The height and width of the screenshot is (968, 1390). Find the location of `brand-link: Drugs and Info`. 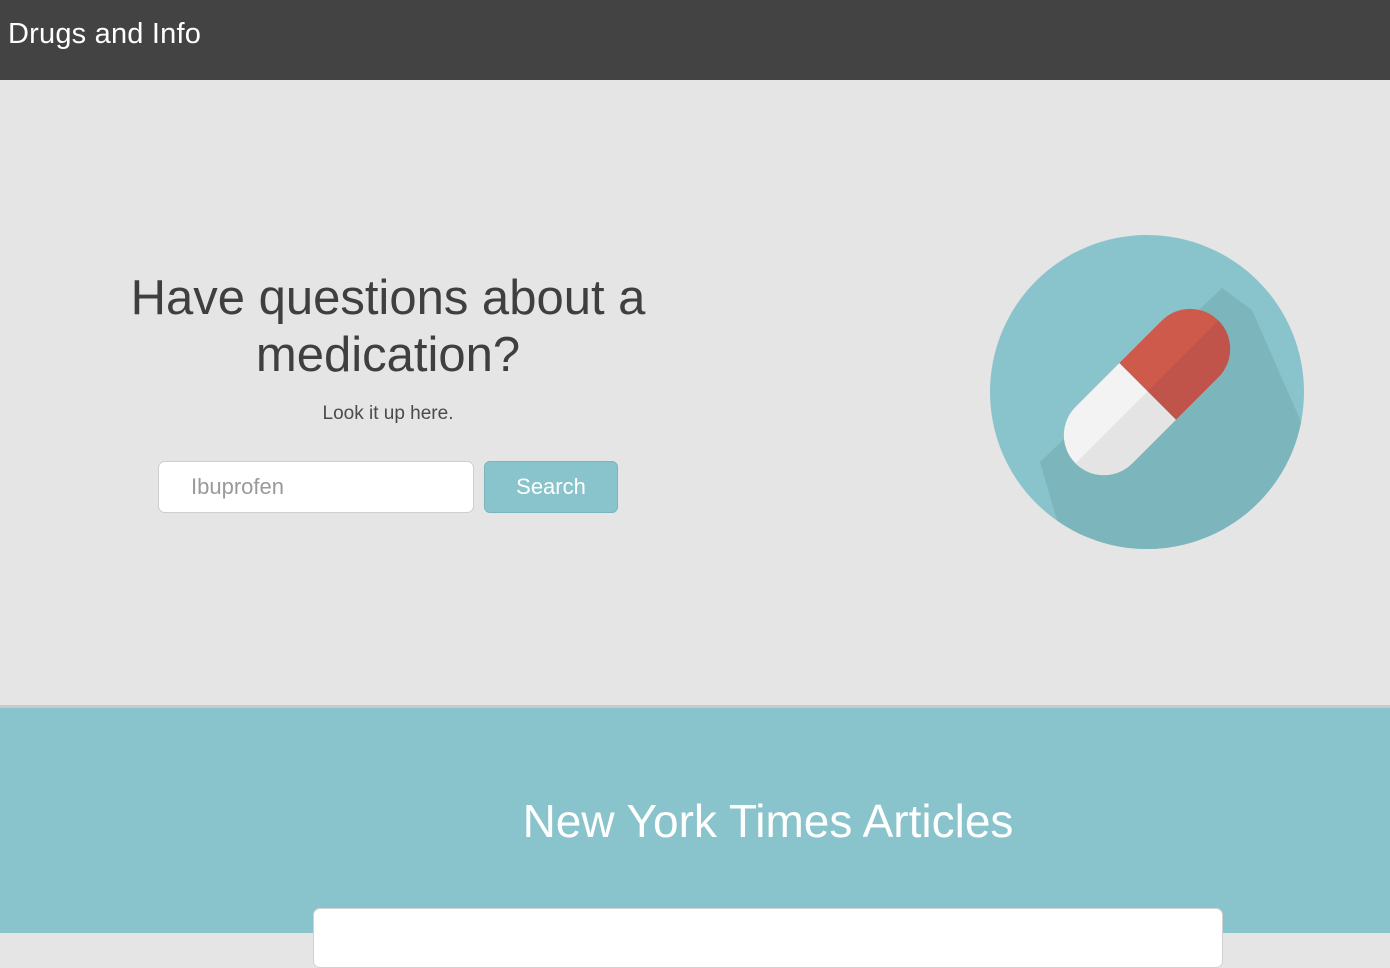

brand-link: Drugs and Info is located at coordinates (104, 34).